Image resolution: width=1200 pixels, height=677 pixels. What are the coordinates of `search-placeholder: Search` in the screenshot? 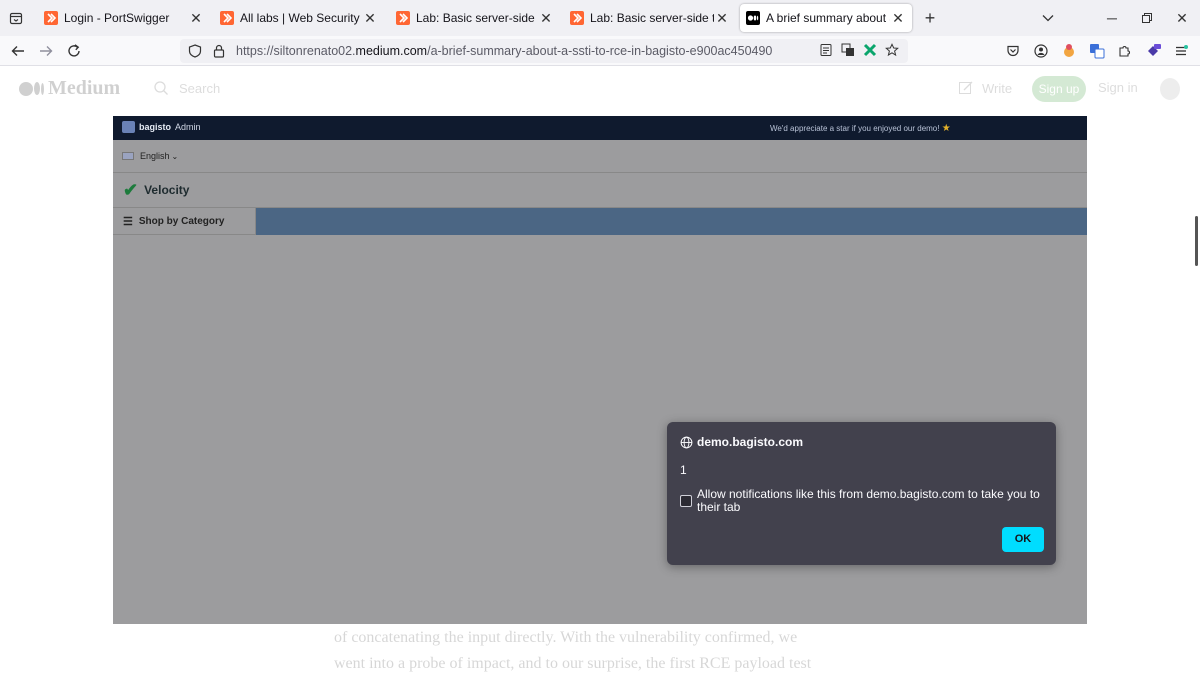 It's located at (200, 88).